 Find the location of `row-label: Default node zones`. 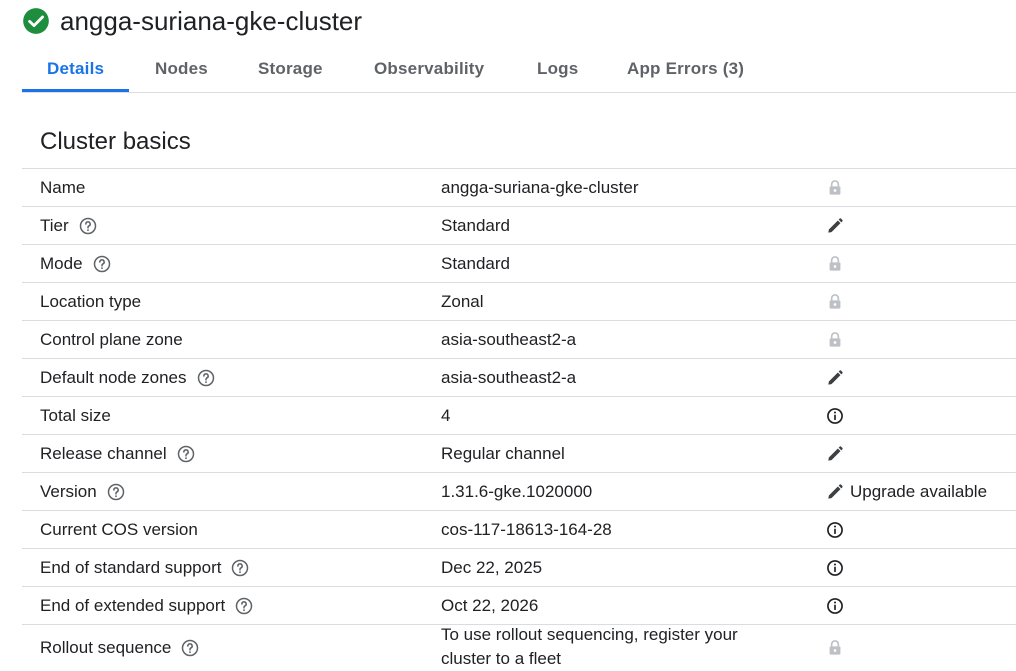

row-label: Default node zones is located at coordinates (113, 377).